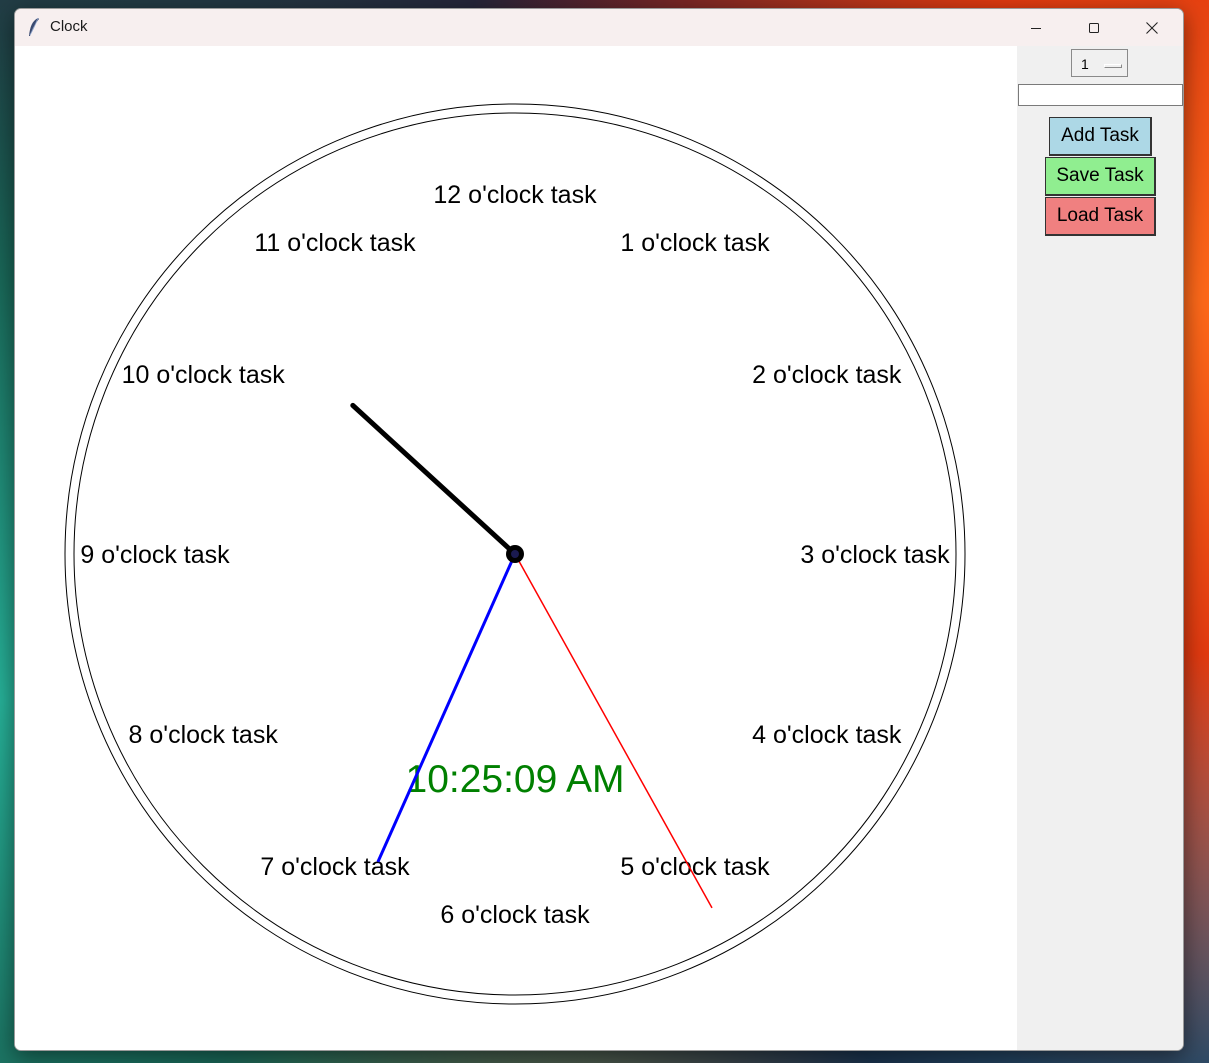  Describe the element at coordinates (695, 243) in the screenshot. I see `hour-label-1: 1 o'clock task` at that location.